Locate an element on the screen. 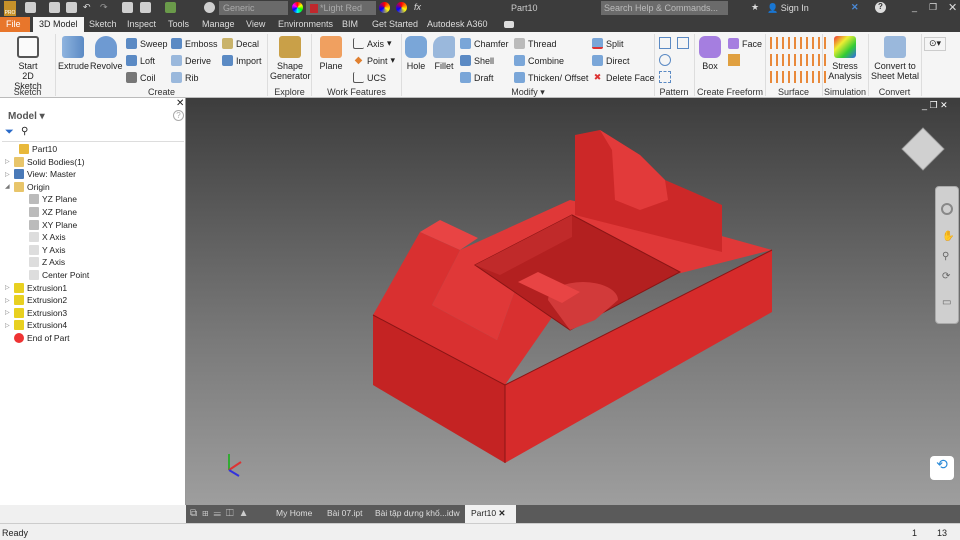  delete-face-button: ✖ Delete Face is located at coordinates (623, 77).